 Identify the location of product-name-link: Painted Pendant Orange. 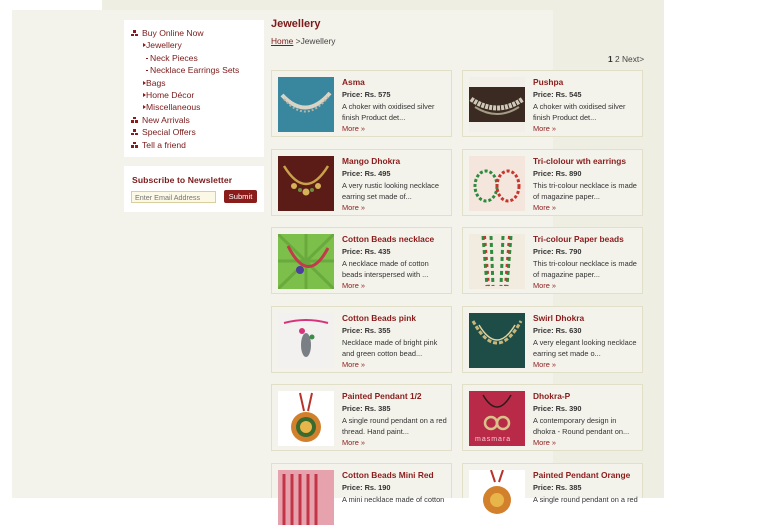
(581, 475).